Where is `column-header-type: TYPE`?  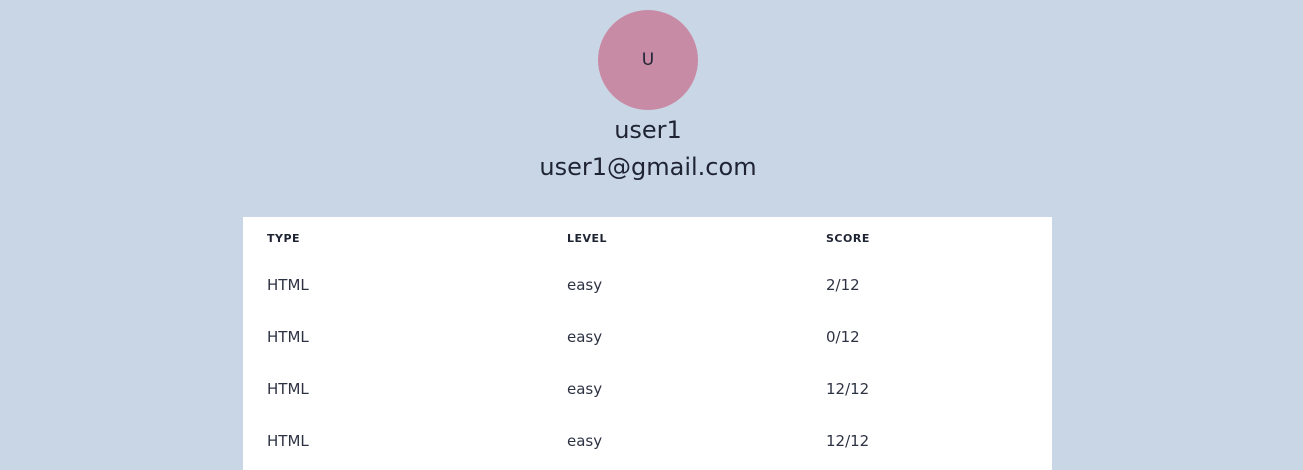 column-header-type: TYPE is located at coordinates (284, 238).